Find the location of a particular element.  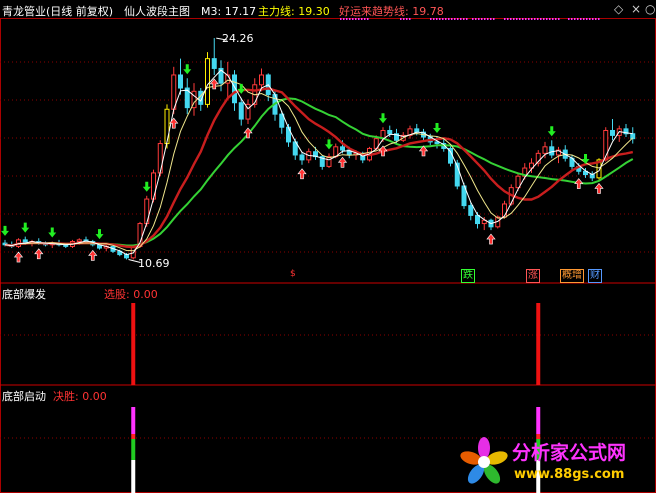

watermark-title: 分析家公式网 is located at coordinates (569, 453).